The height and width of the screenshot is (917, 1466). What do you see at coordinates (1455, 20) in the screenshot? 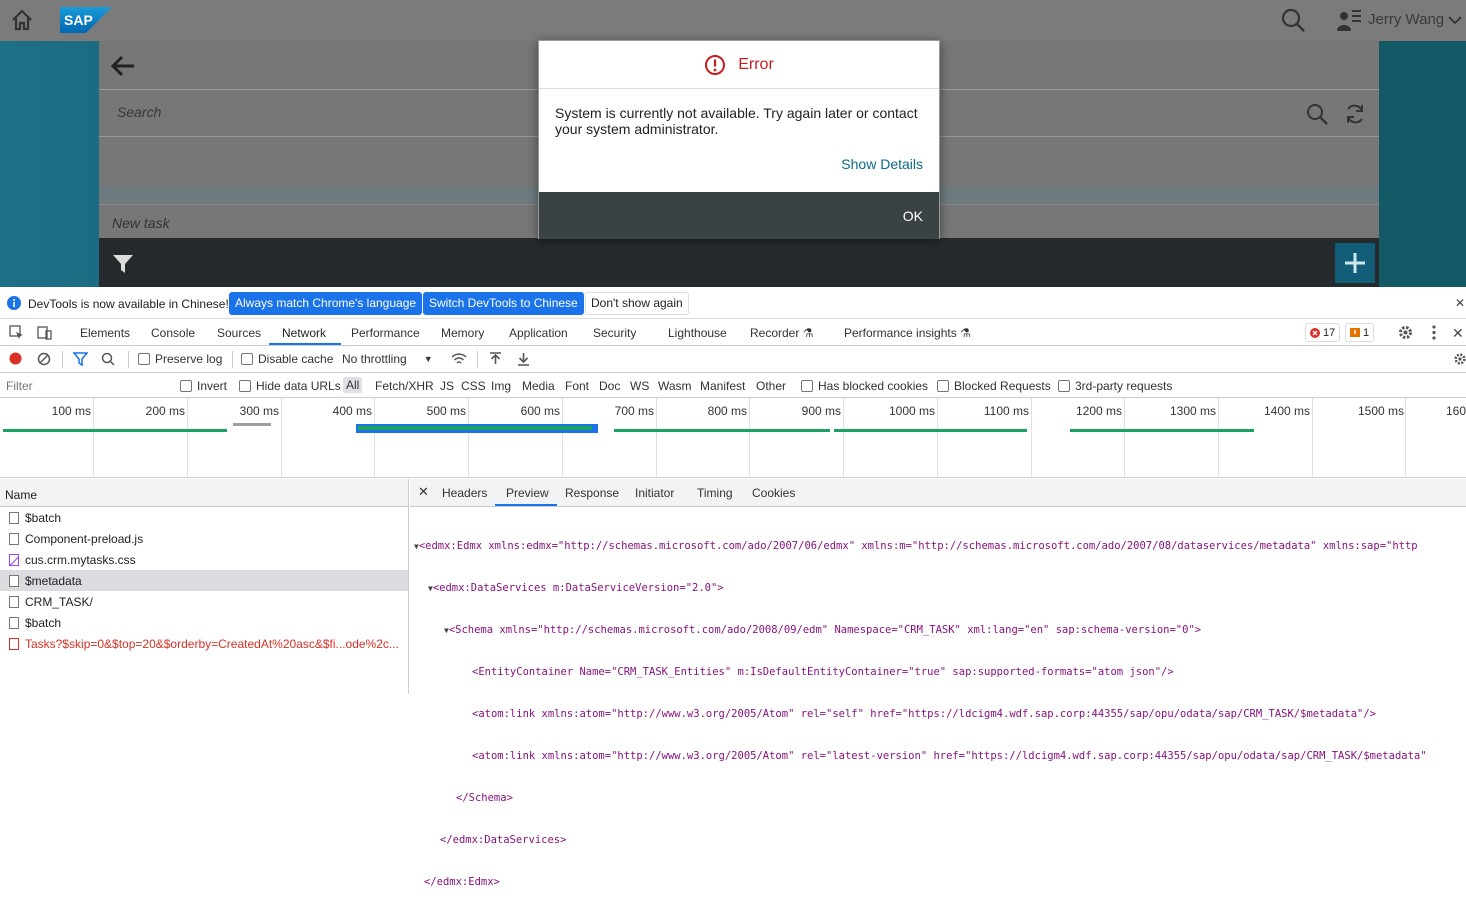
I see `chevron-down-icon` at bounding box center [1455, 20].